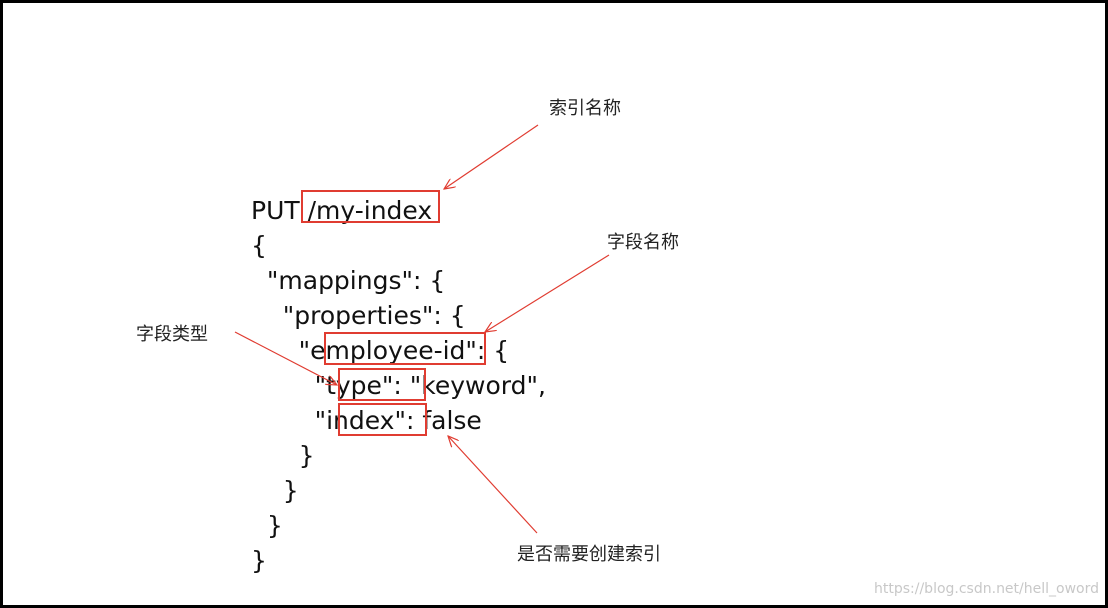  What do you see at coordinates (493, 485) in the screenshot?
I see `arrow-index-flag` at bounding box center [493, 485].